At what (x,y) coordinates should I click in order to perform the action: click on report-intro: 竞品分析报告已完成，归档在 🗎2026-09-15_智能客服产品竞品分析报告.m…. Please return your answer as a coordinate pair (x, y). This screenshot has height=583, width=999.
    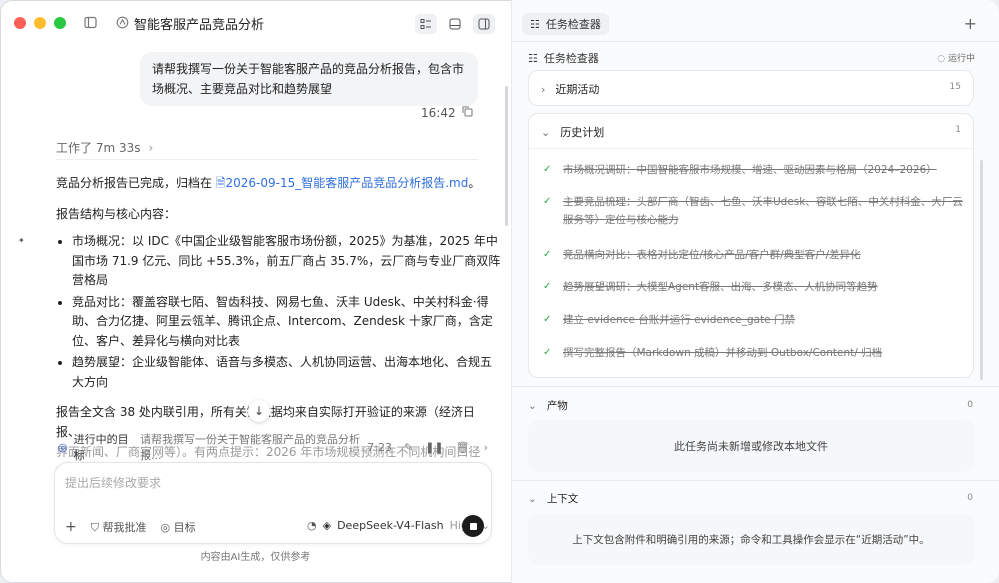
    Looking at the image, I should click on (268, 183).